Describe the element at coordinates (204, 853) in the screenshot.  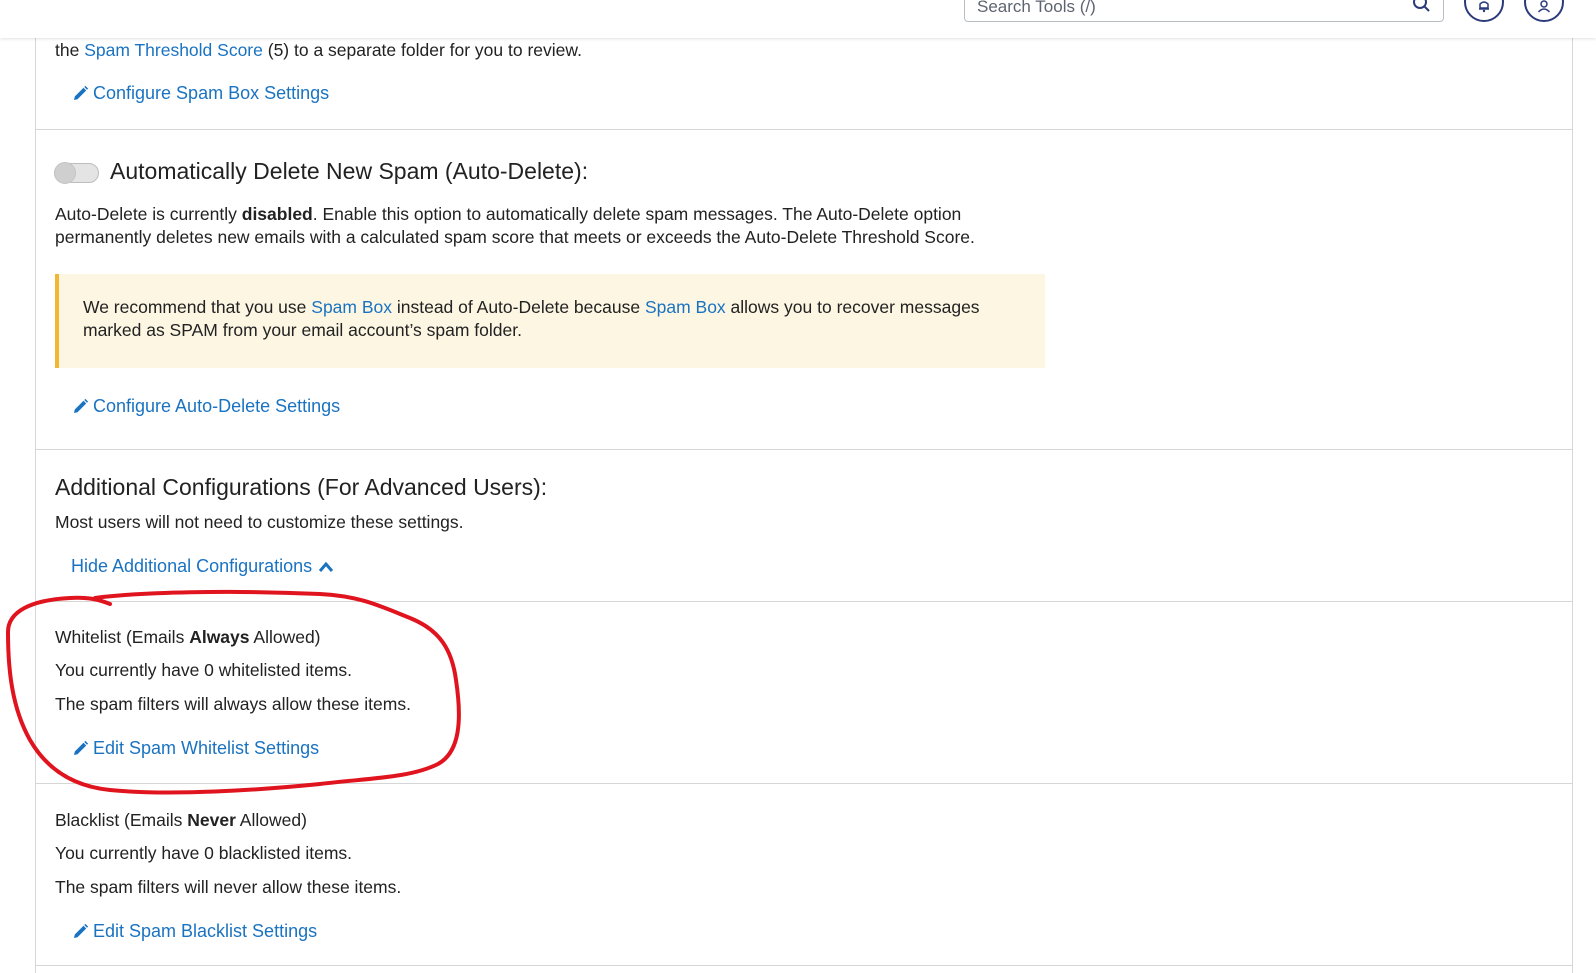
I see `blacklist-count: You currently have 0 blacklisted items.` at that location.